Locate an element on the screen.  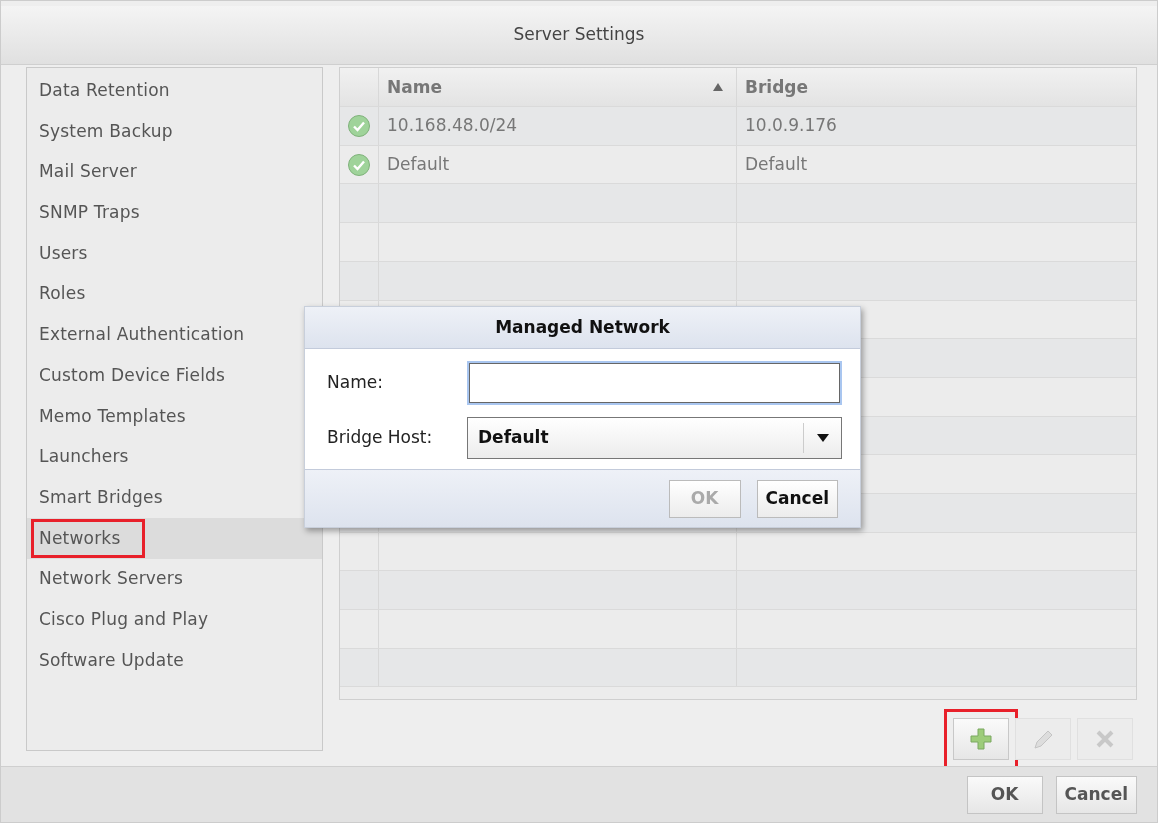
sidebar-item: Software Update is located at coordinates (174, 660).